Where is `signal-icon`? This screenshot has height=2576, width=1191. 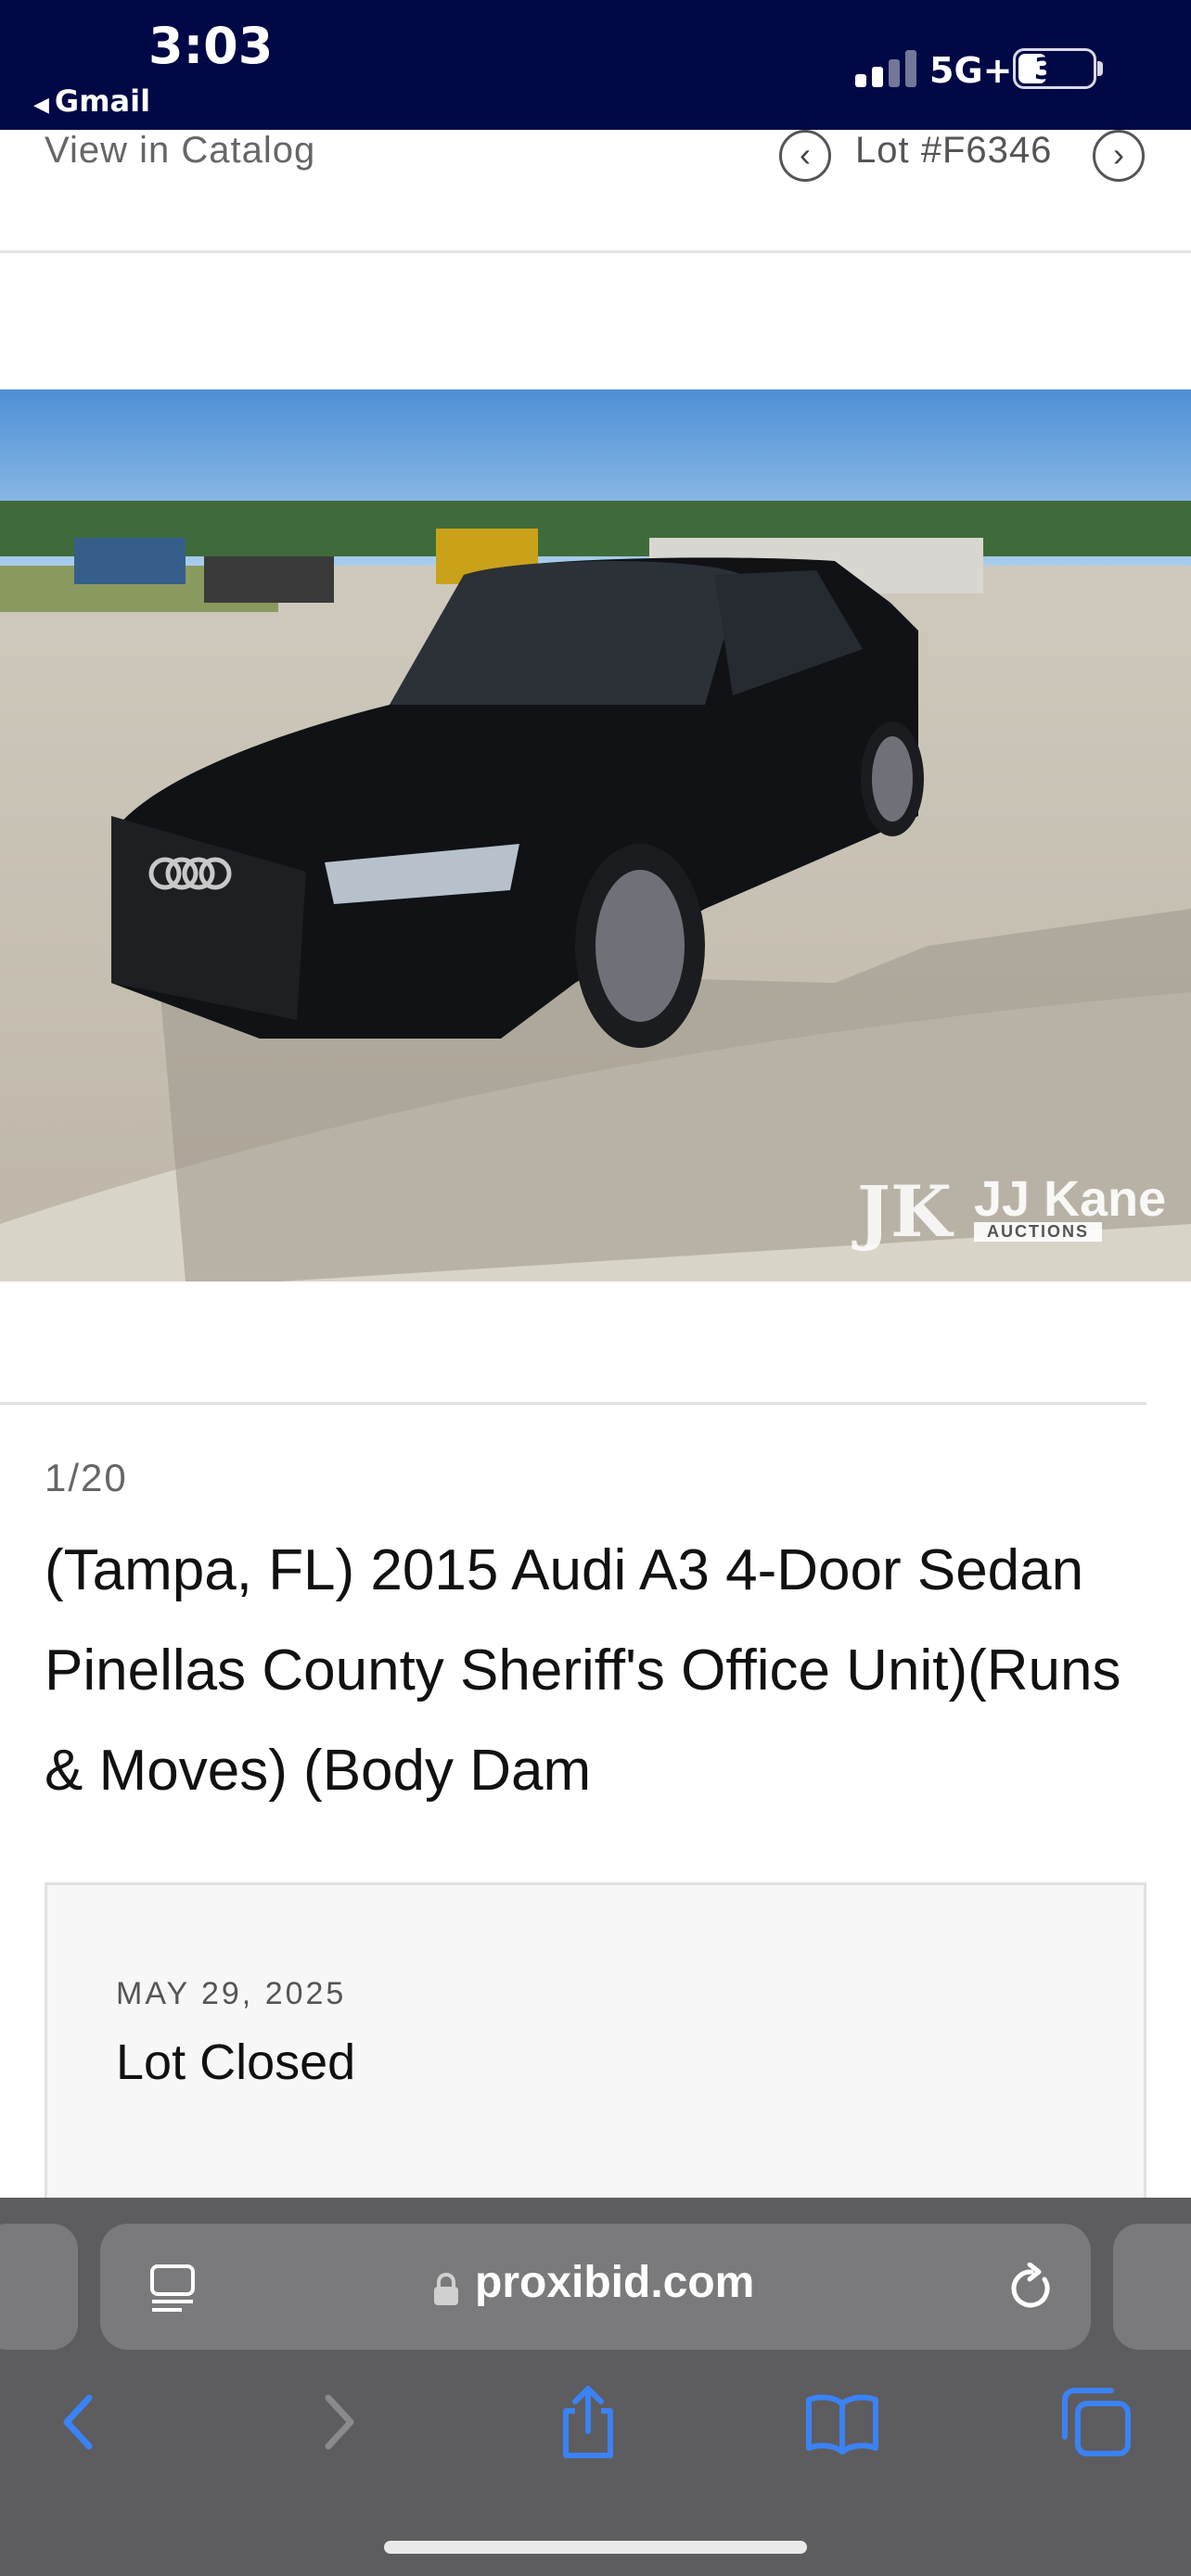 signal-icon is located at coordinates (887, 66).